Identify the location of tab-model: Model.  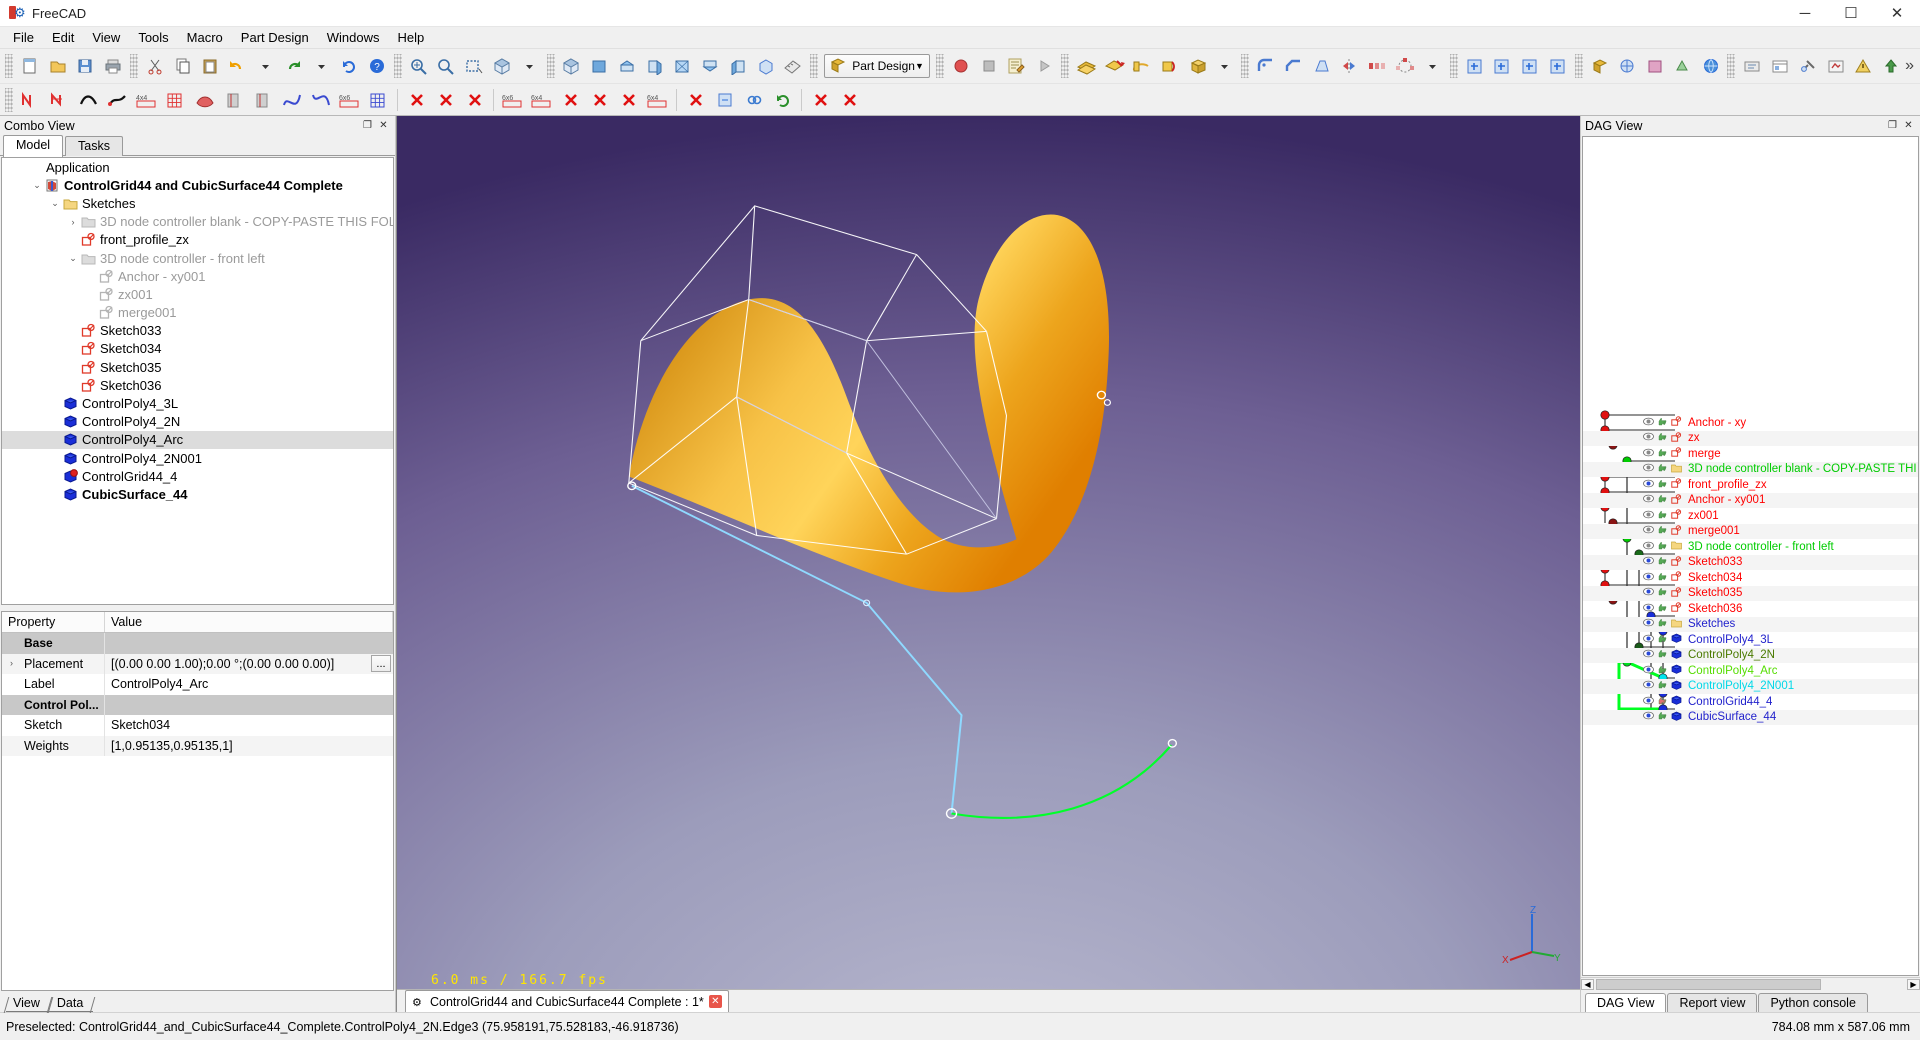
(33, 146).